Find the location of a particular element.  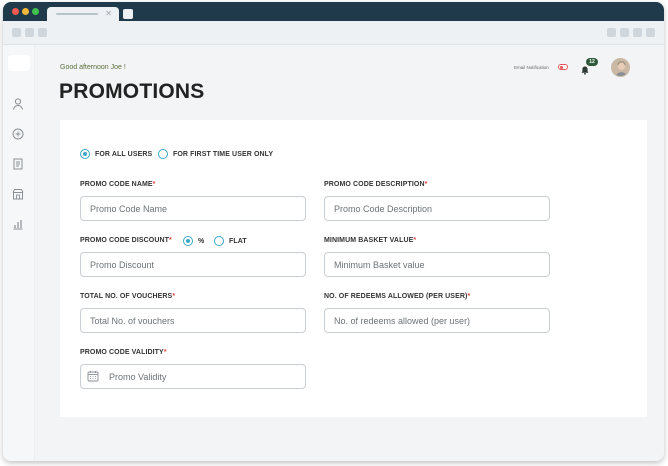

toggle-knob is located at coordinates (561, 67).